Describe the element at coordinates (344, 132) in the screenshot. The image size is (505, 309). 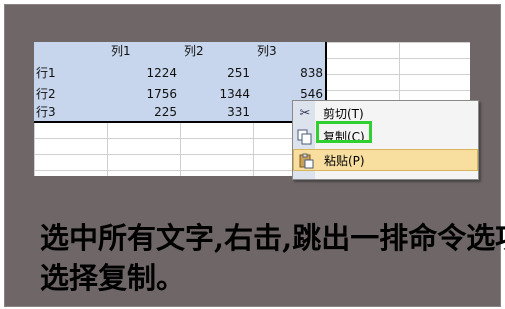
I see `copy-highlight-box` at that location.